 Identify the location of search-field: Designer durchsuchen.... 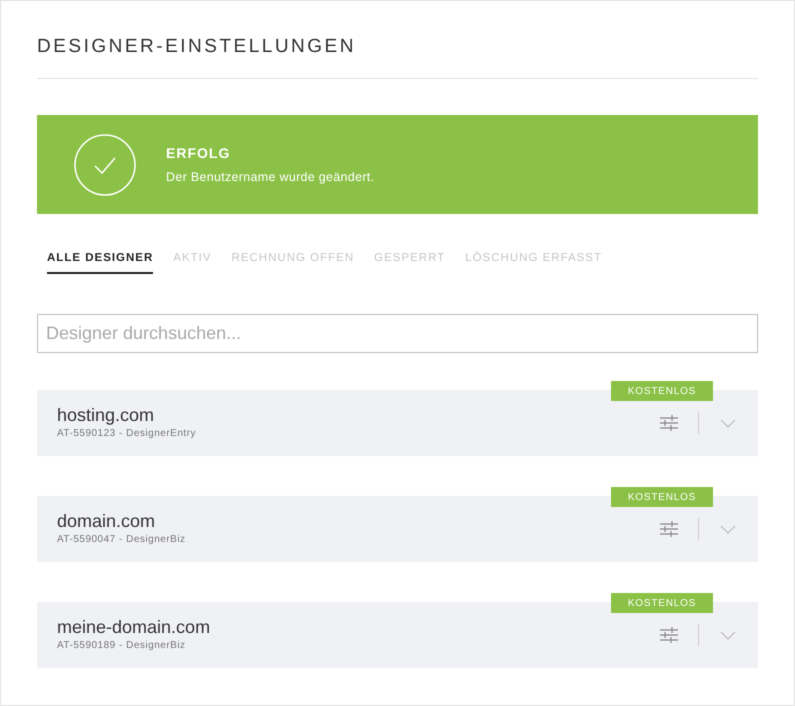
(397, 334).